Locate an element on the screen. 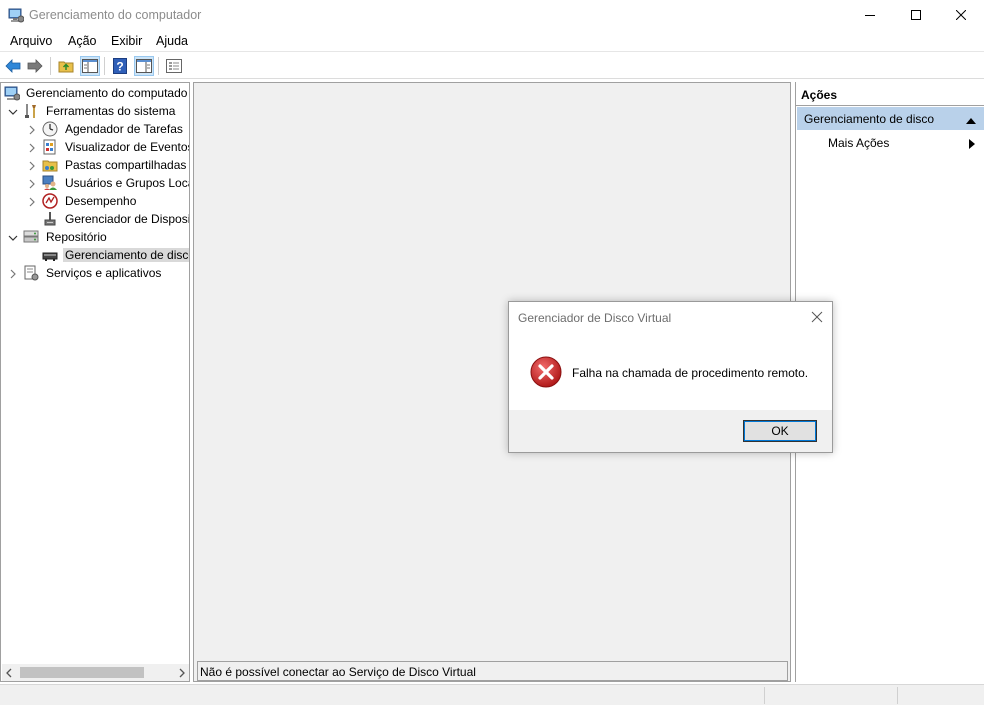  users-groups-icon is located at coordinates (50, 183).